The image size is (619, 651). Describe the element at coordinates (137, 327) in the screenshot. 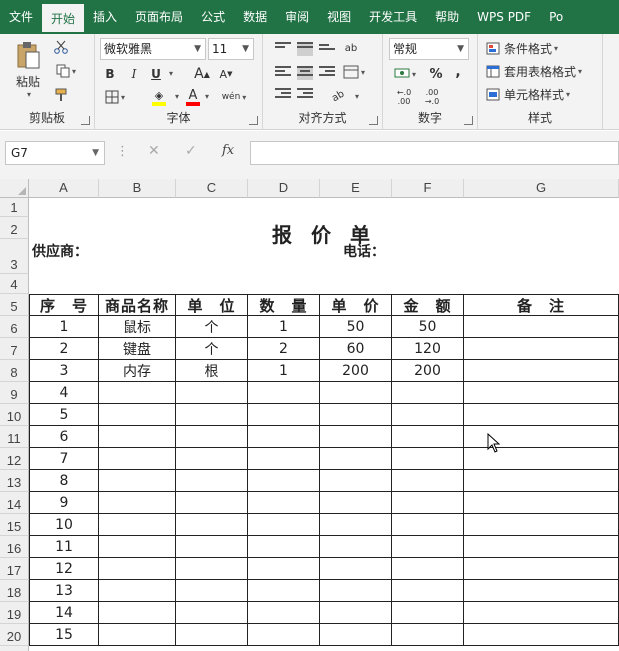

I see `table-cell: 鼠标` at that location.